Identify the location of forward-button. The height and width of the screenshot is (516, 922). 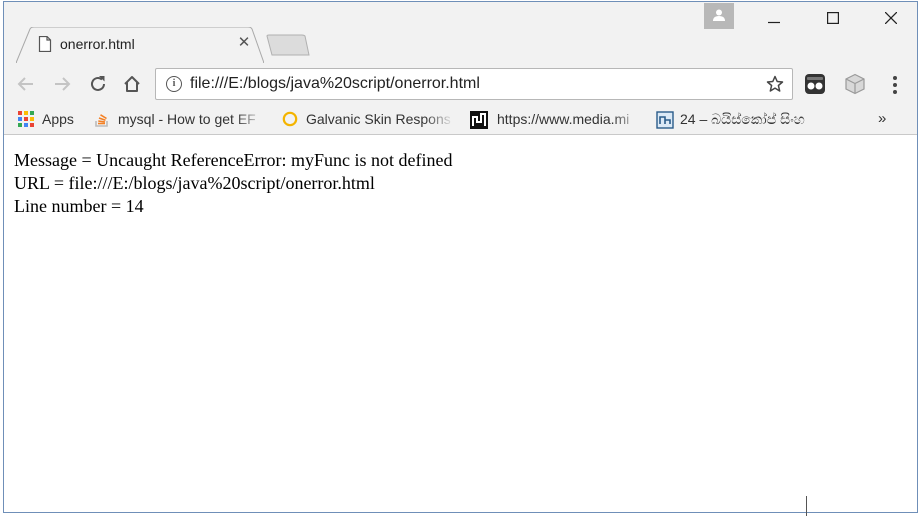
(62, 84).